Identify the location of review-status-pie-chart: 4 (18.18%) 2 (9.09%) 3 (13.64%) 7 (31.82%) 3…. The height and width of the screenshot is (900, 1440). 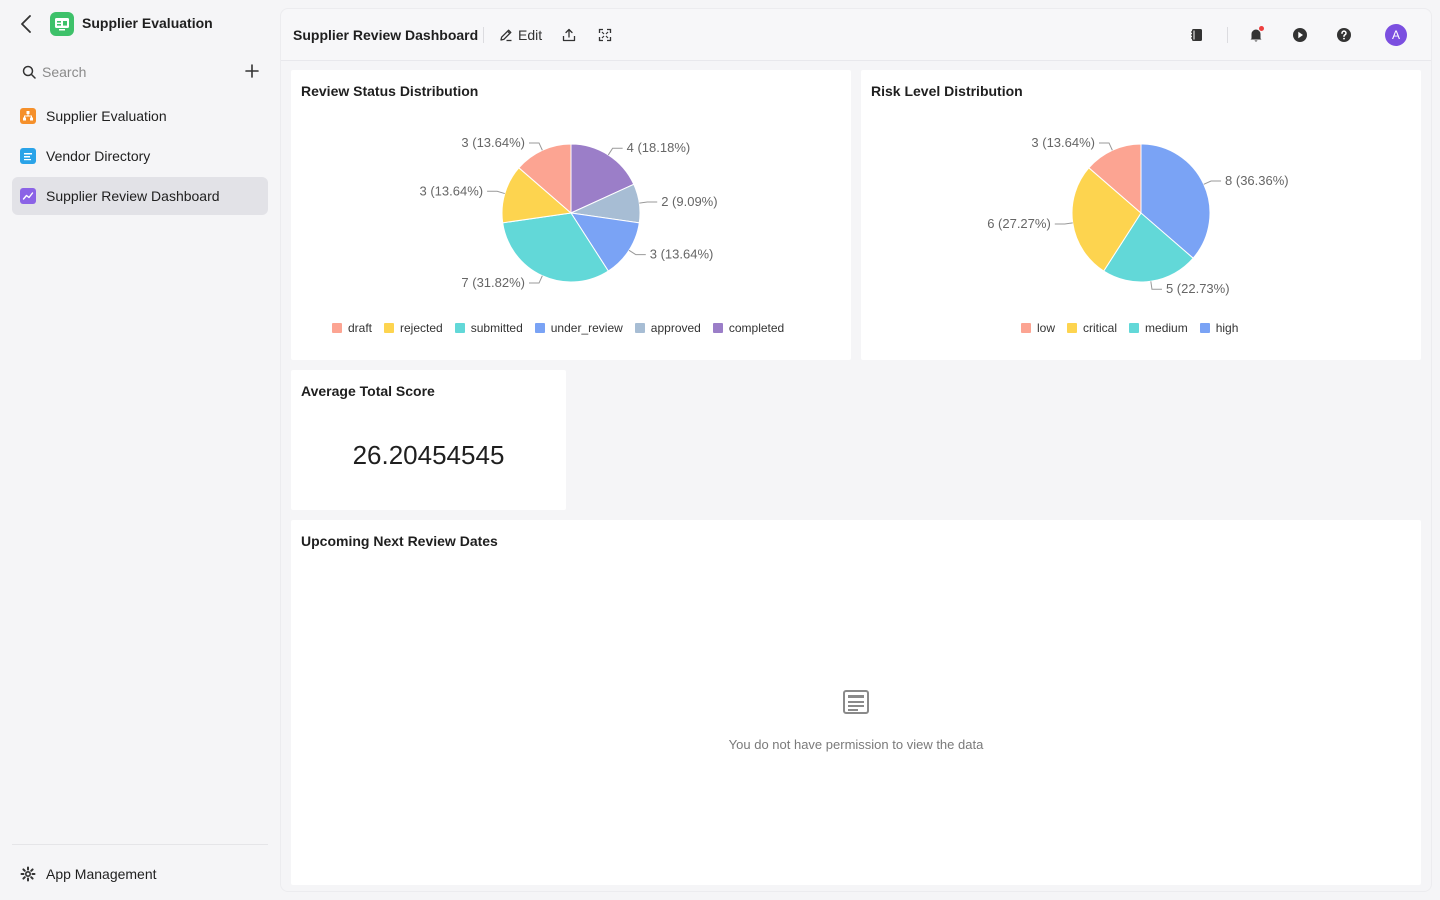
(569, 212).